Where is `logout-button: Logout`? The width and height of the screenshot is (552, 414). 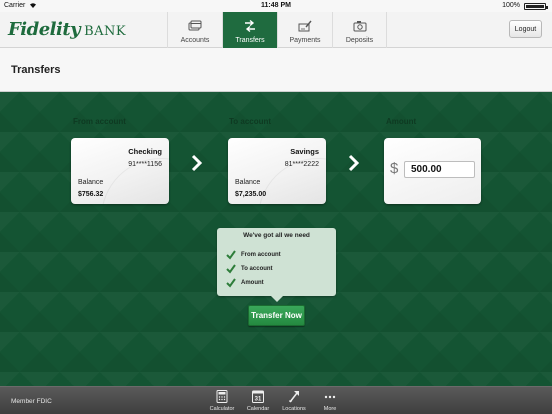
logout-button: Logout is located at coordinates (525, 29).